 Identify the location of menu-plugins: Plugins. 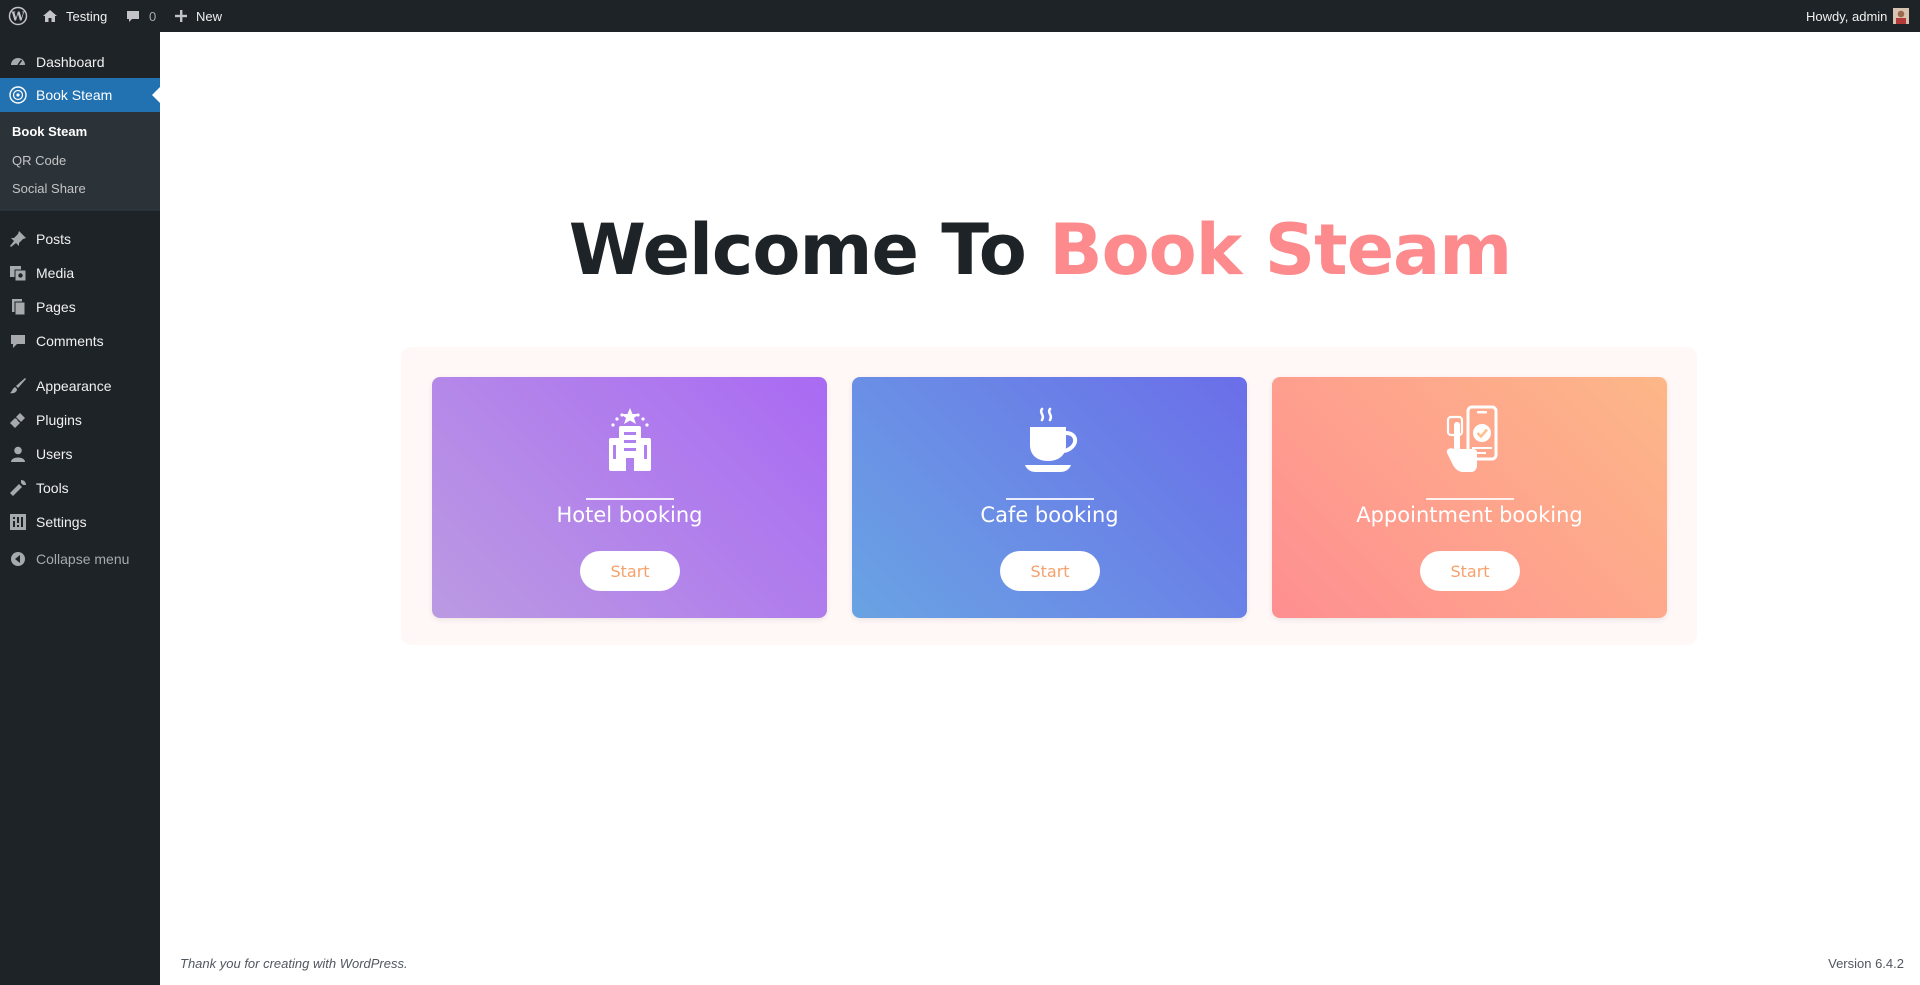
(80, 420).